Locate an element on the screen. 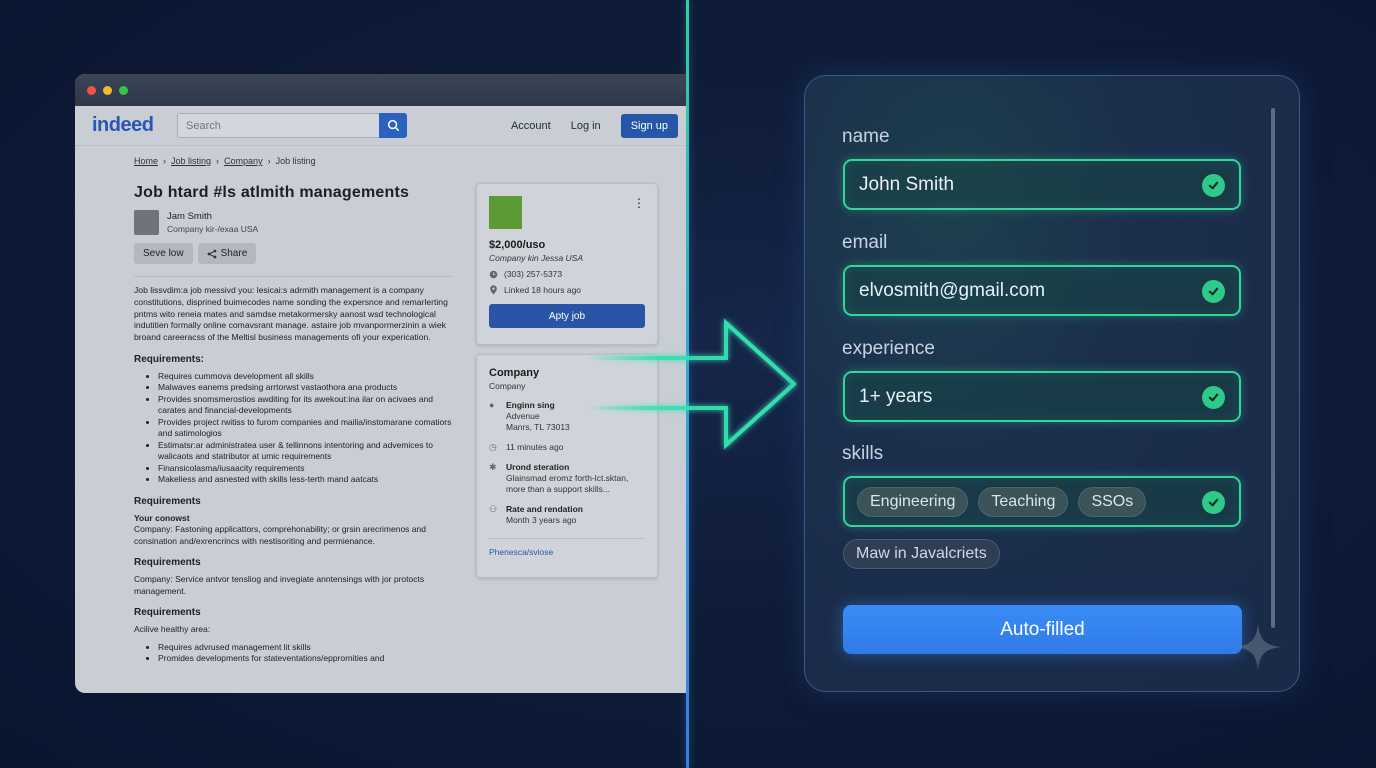 This screenshot has width=1376, height=768. breadcrumb-current: Job listing is located at coordinates (295, 161).